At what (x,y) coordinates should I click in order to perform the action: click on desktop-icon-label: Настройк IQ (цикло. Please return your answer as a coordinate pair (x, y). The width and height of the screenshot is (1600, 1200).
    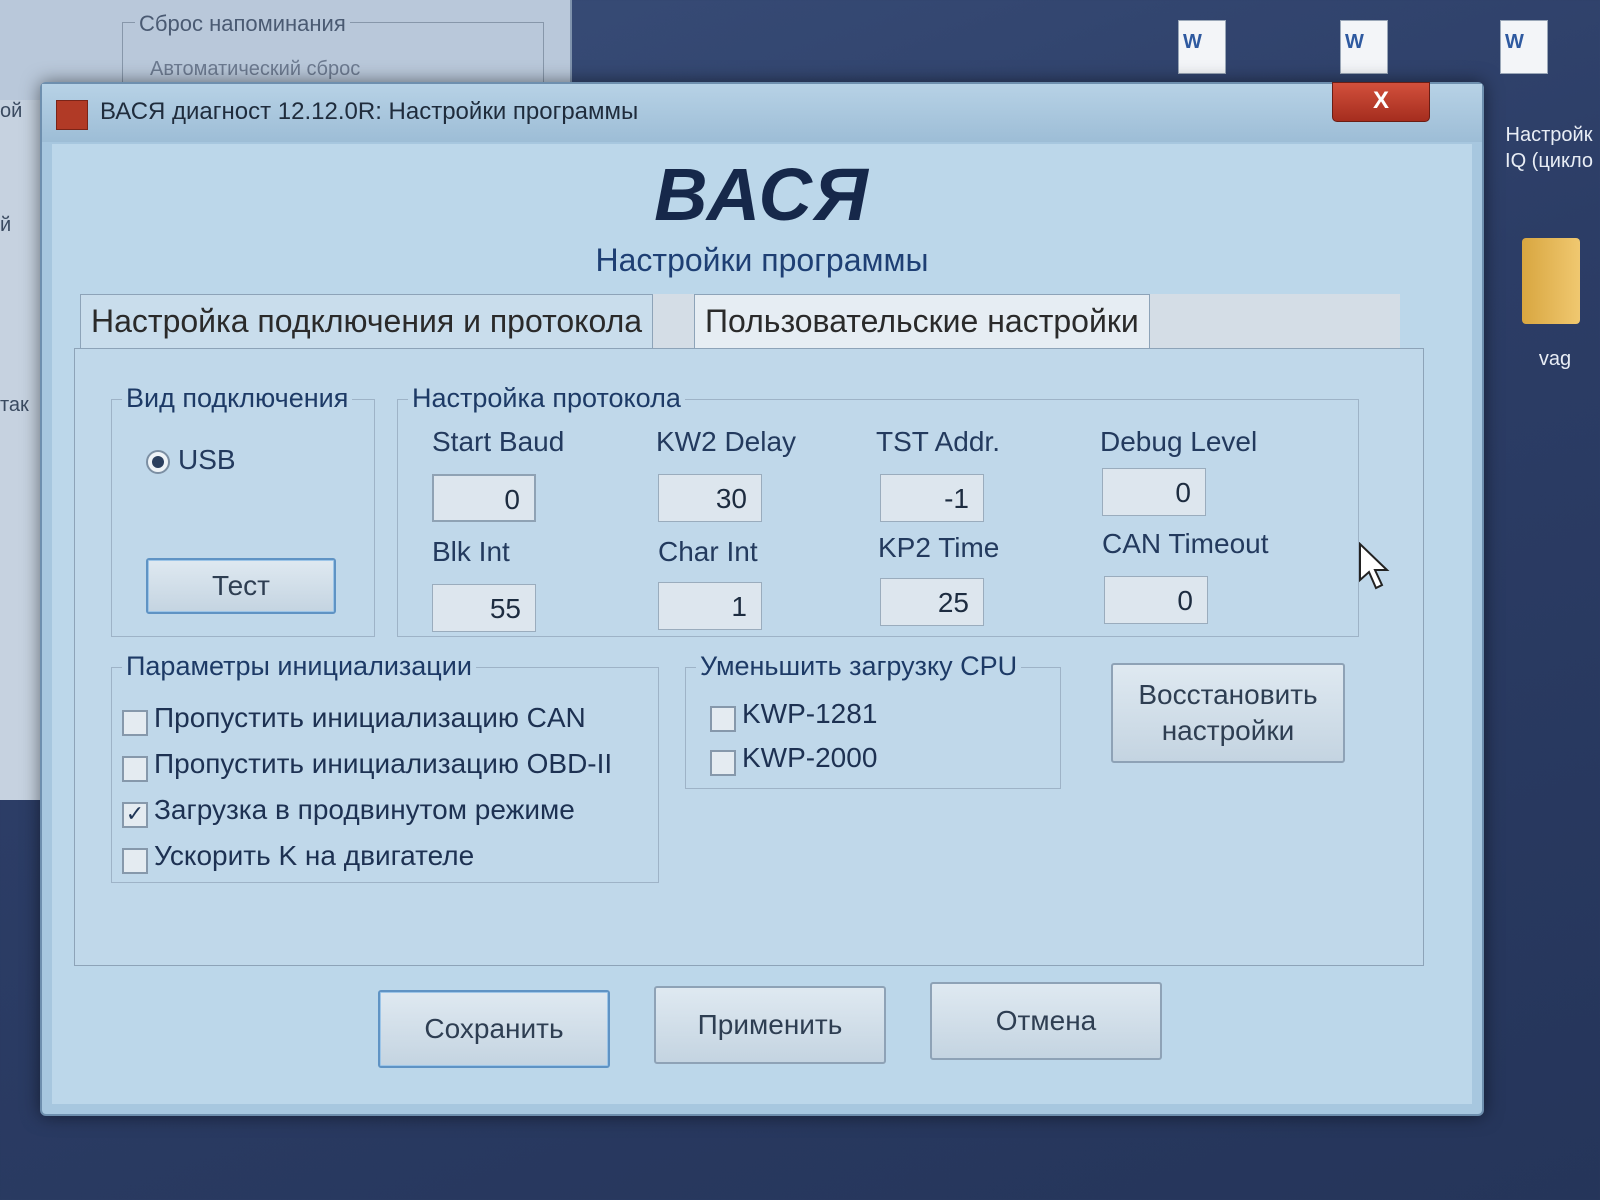
    Looking at the image, I should click on (1547, 148).